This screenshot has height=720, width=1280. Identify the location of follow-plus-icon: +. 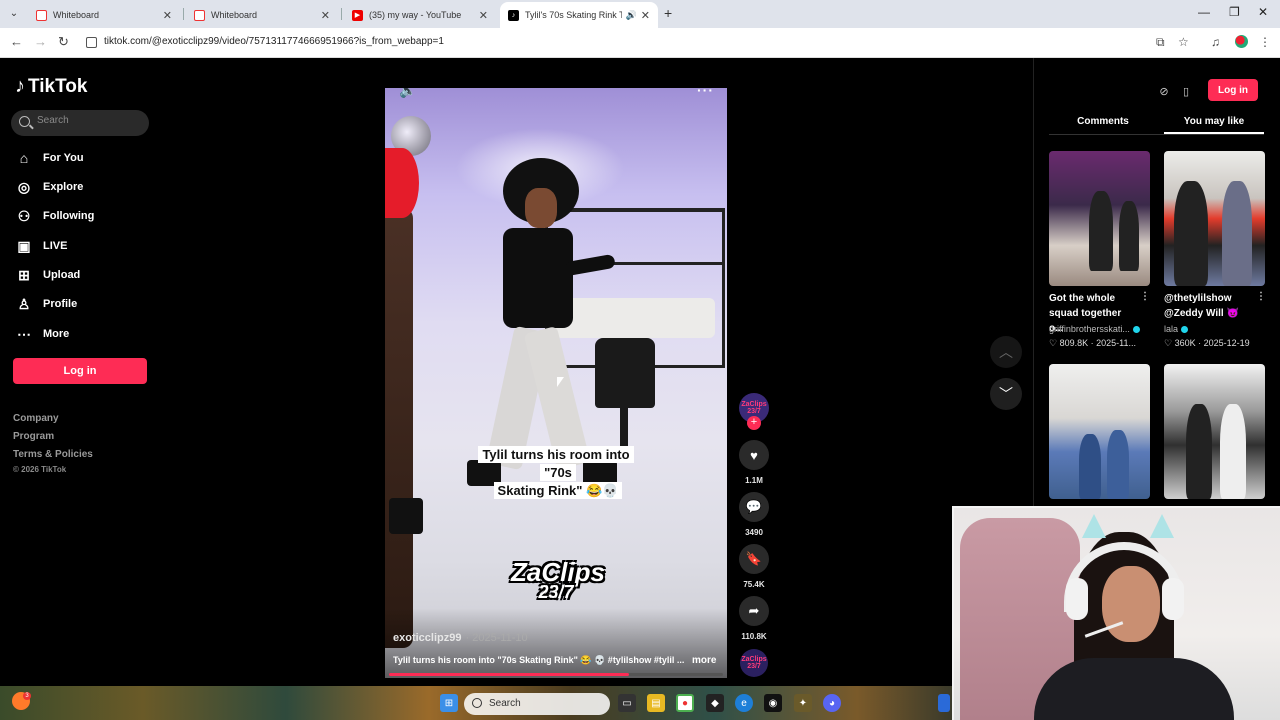
(754, 423).